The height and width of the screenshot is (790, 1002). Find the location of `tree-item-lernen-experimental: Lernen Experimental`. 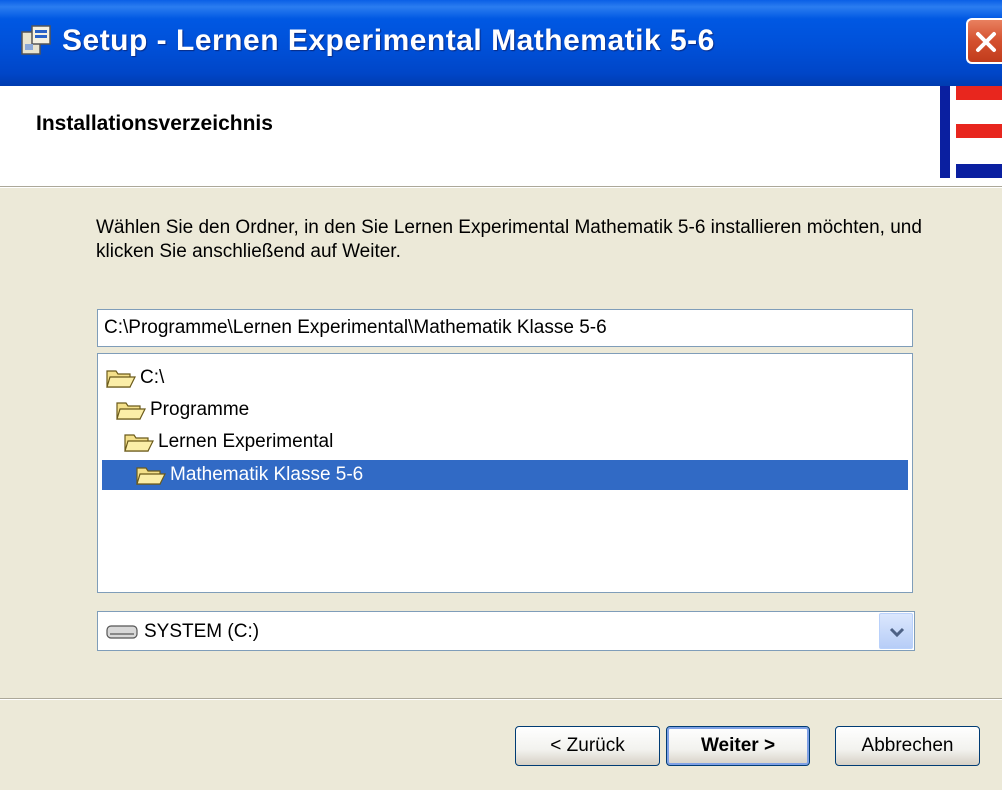

tree-item-lernen-experimental: Lernen Experimental is located at coordinates (228, 442).